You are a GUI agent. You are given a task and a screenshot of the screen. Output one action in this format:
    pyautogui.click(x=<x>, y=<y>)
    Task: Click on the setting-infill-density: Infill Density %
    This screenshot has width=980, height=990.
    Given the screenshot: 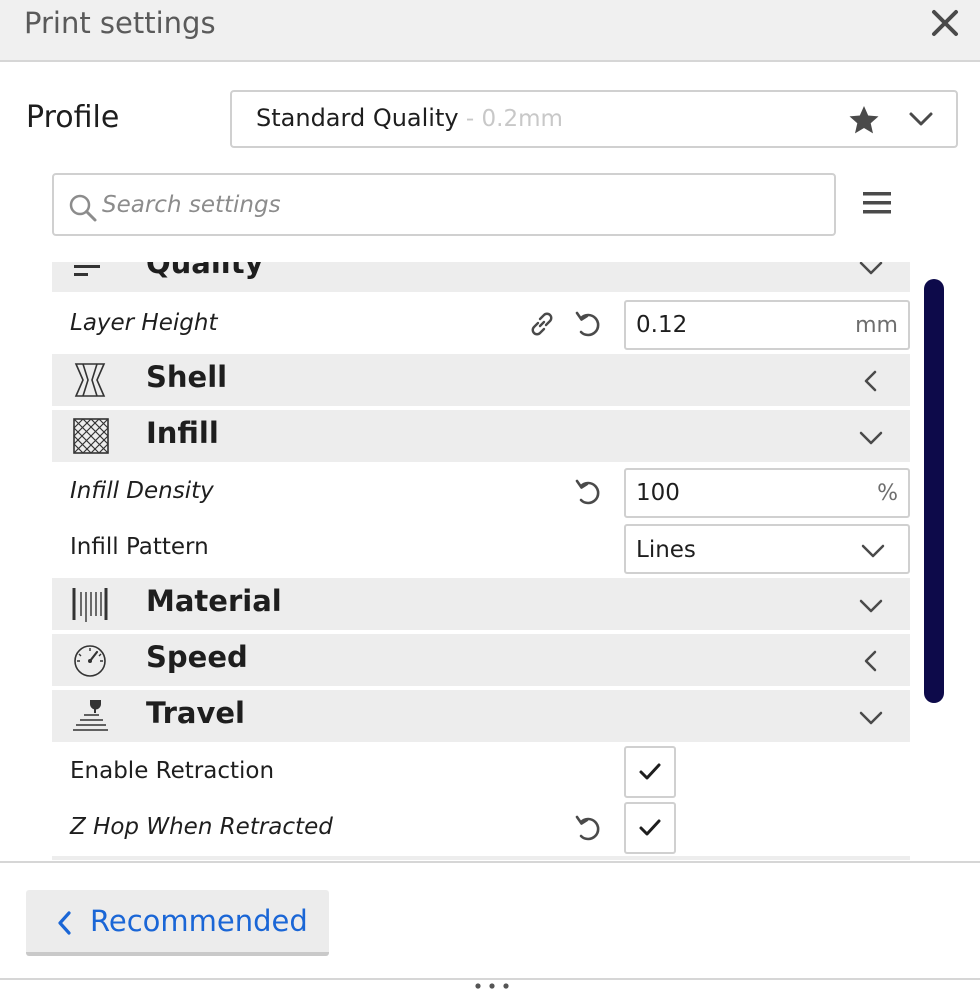 What is the action you would take?
    pyautogui.click(x=481, y=492)
    